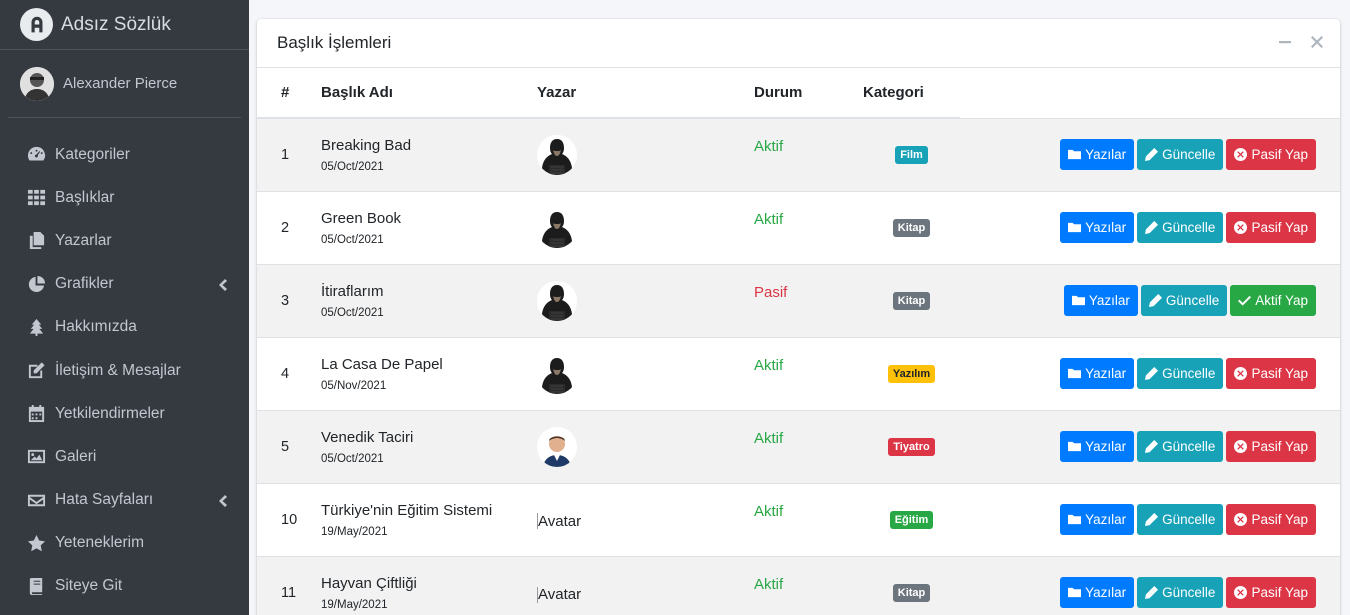 This screenshot has height=615, width=1350. What do you see at coordinates (124, 543) in the screenshot?
I see `sidebar-item-10: Yeteneklerim` at bounding box center [124, 543].